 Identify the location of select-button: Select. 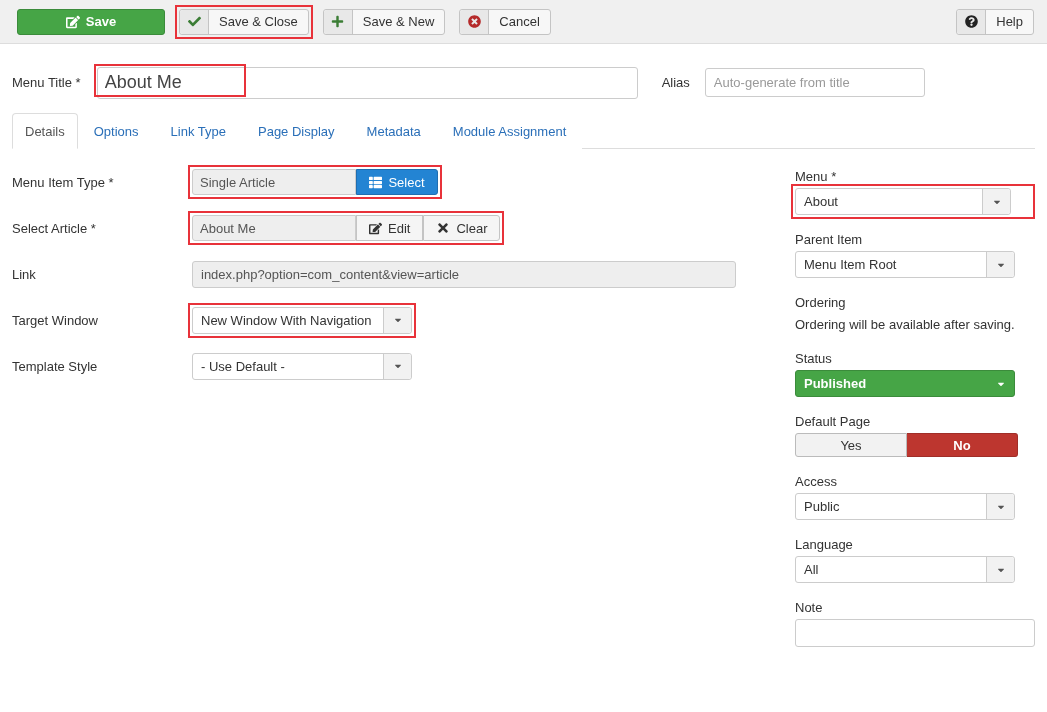
(397, 182).